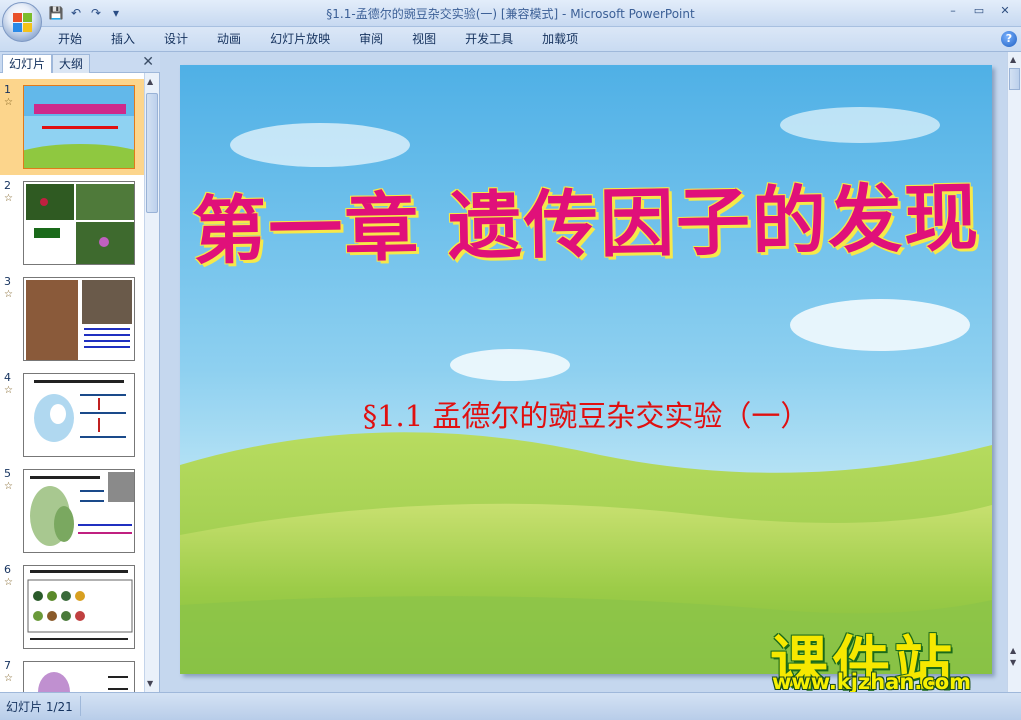  Describe the element at coordinates (150, 683) in the screenshot. I see `scroll-down-icon: ▼` at that location.